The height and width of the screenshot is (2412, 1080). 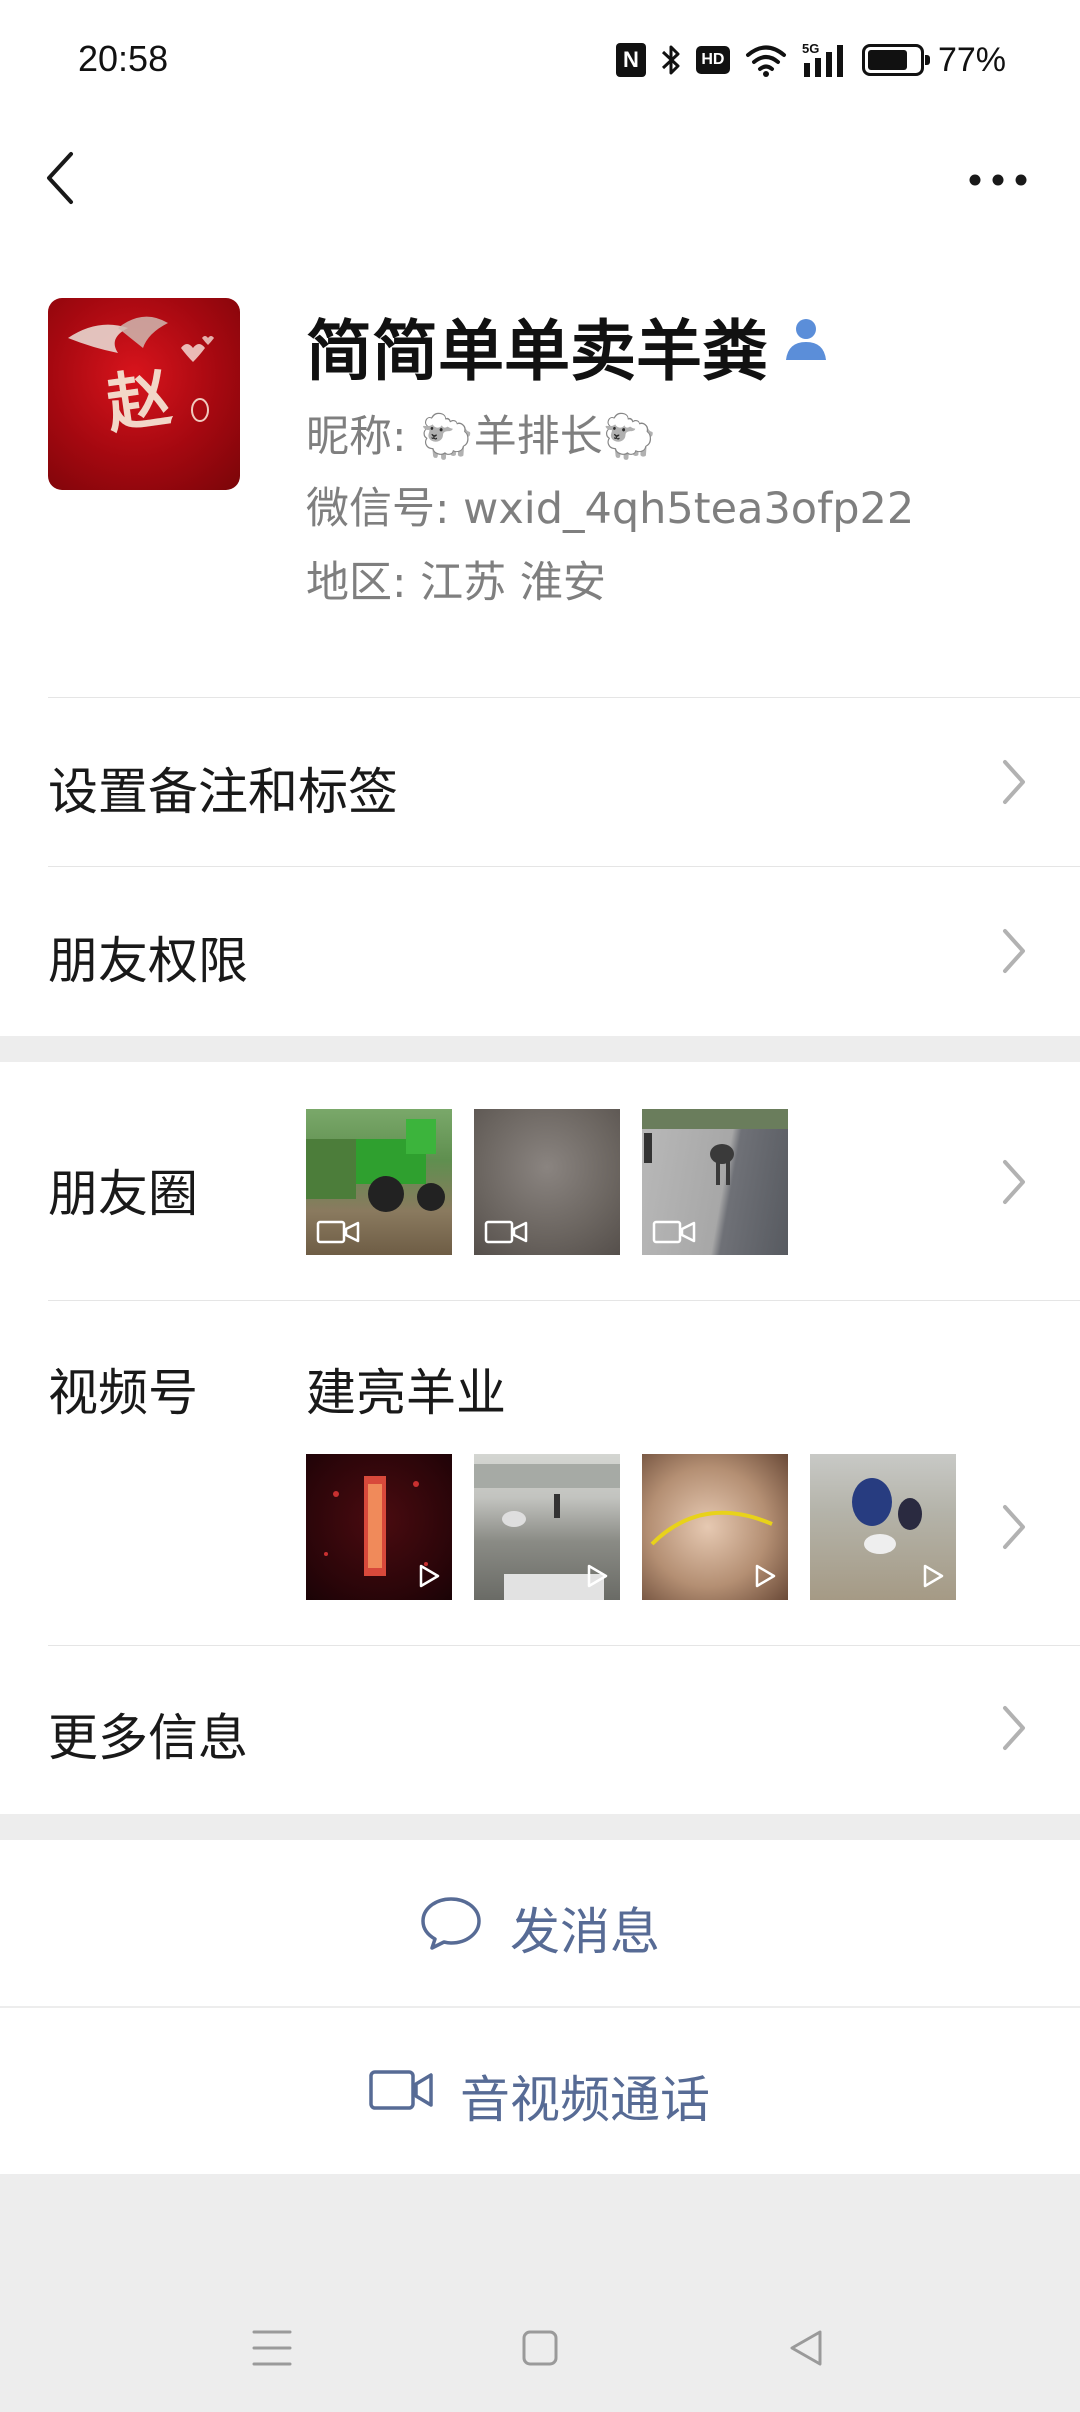 I want to click on region-line: 地区: 江苏 淮安, so click(x=456, y=583).